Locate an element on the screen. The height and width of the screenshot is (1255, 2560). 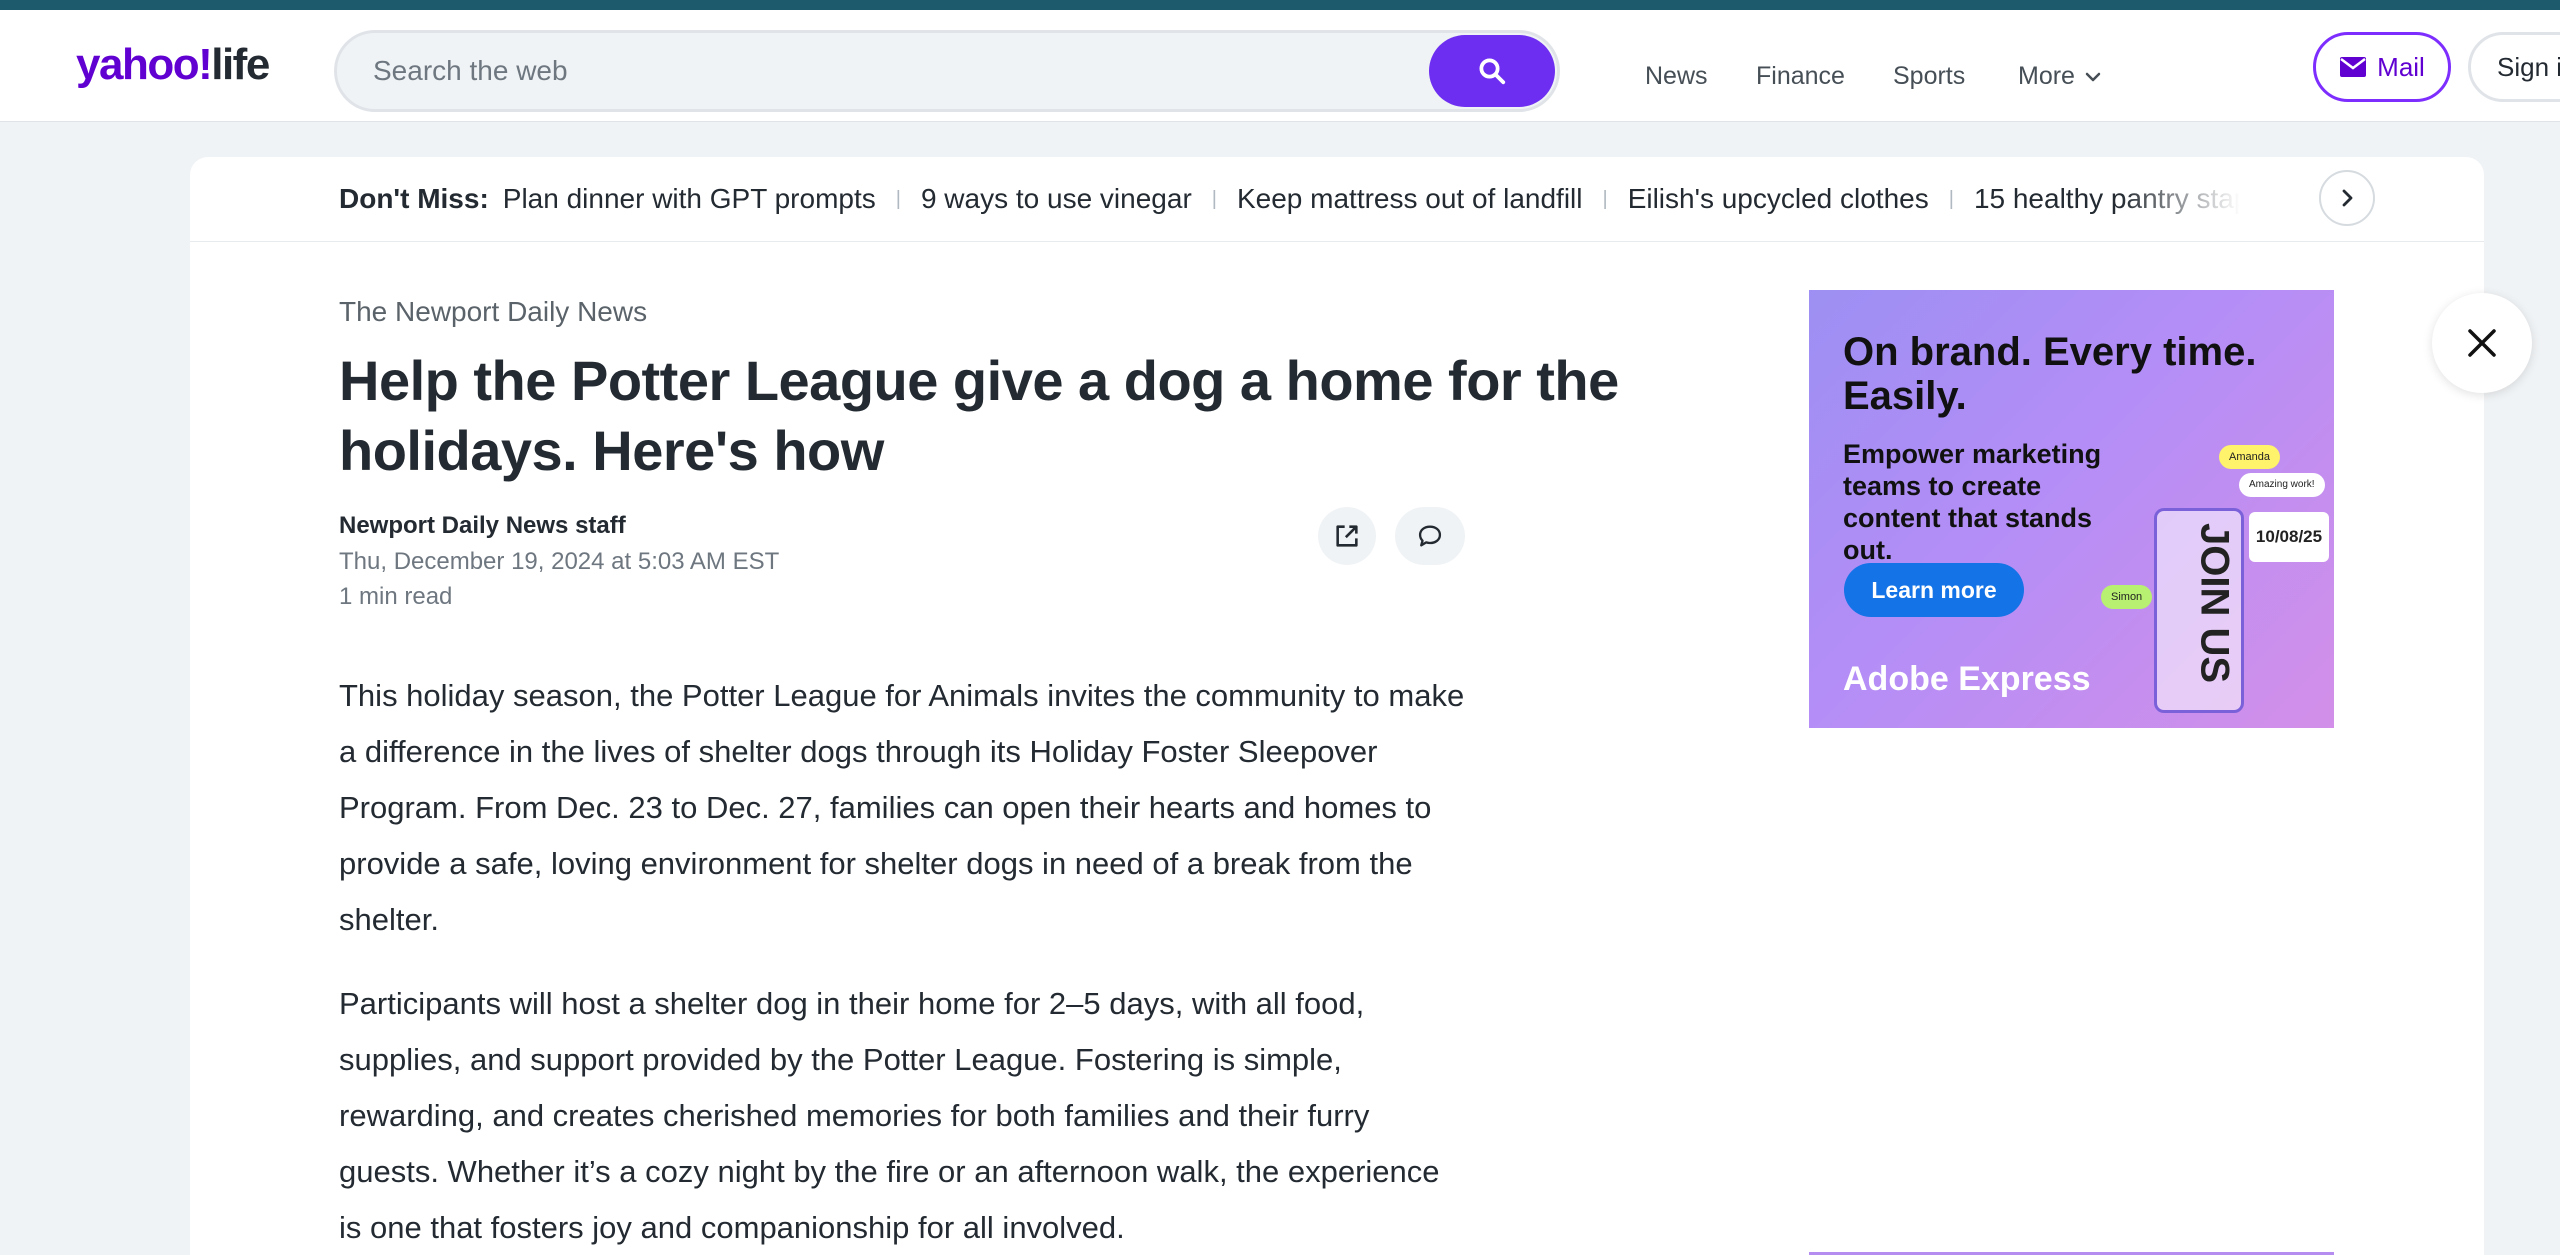
nav-sports: Sports is located at coordinates (1929, 76).